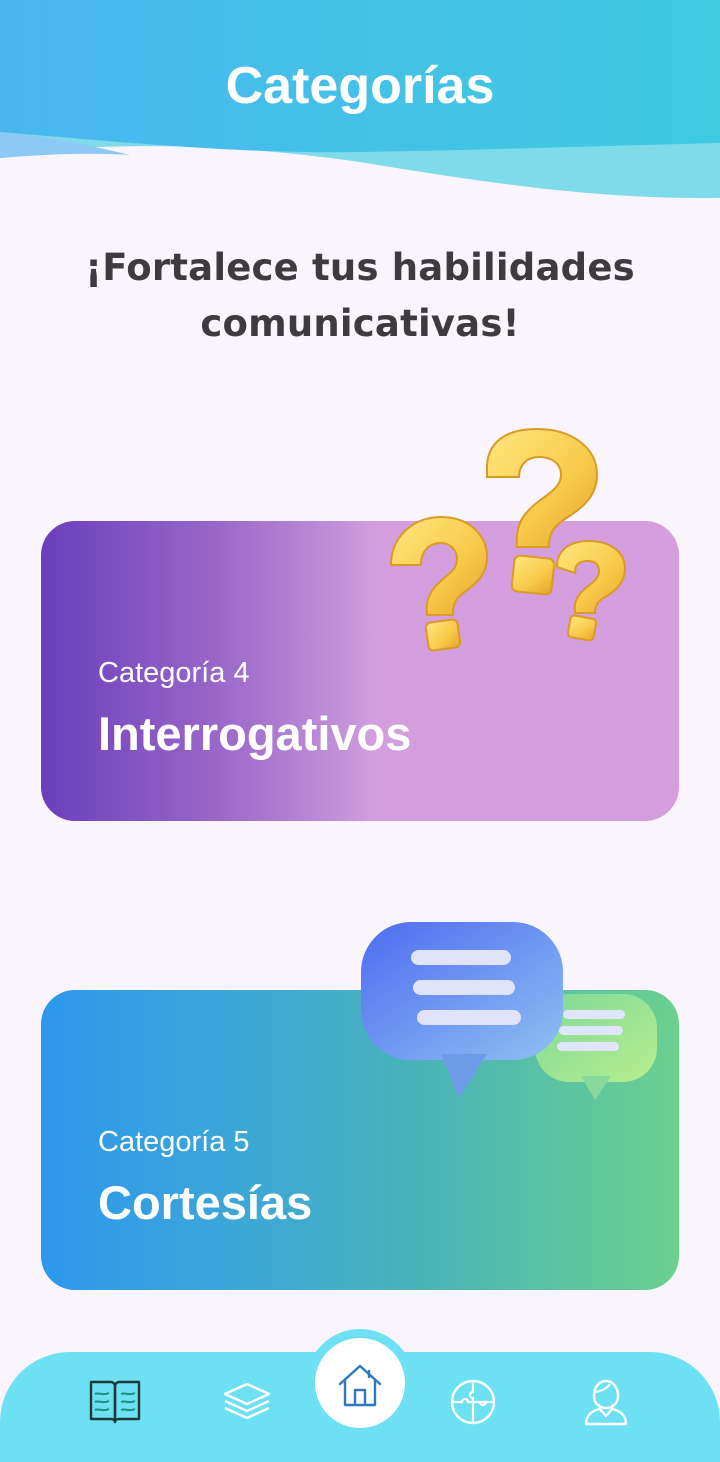 The height and width of the screenshot is (1462, 720). I want to click on question-mark-small, so click(591, 590).